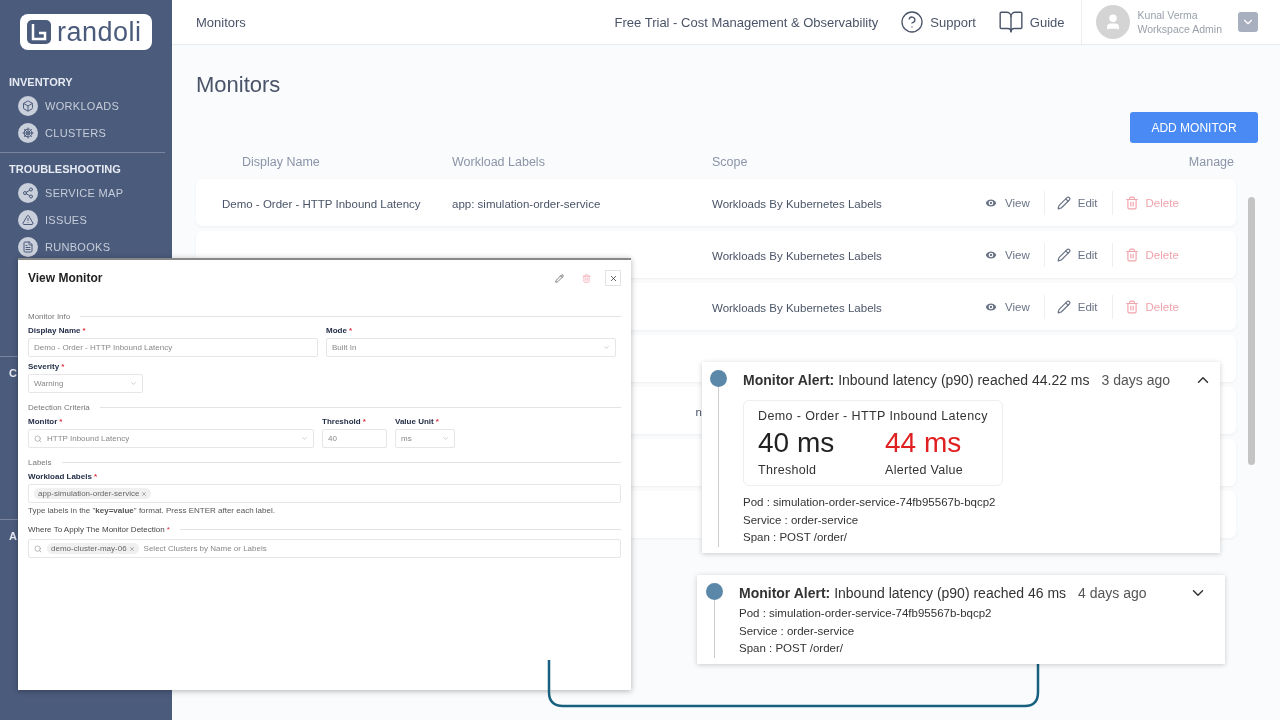  Describe the element at coordinates (746, 22) in the screenshot. I see `trial-text: Free Trial - Cost Management & Observability` at that location.